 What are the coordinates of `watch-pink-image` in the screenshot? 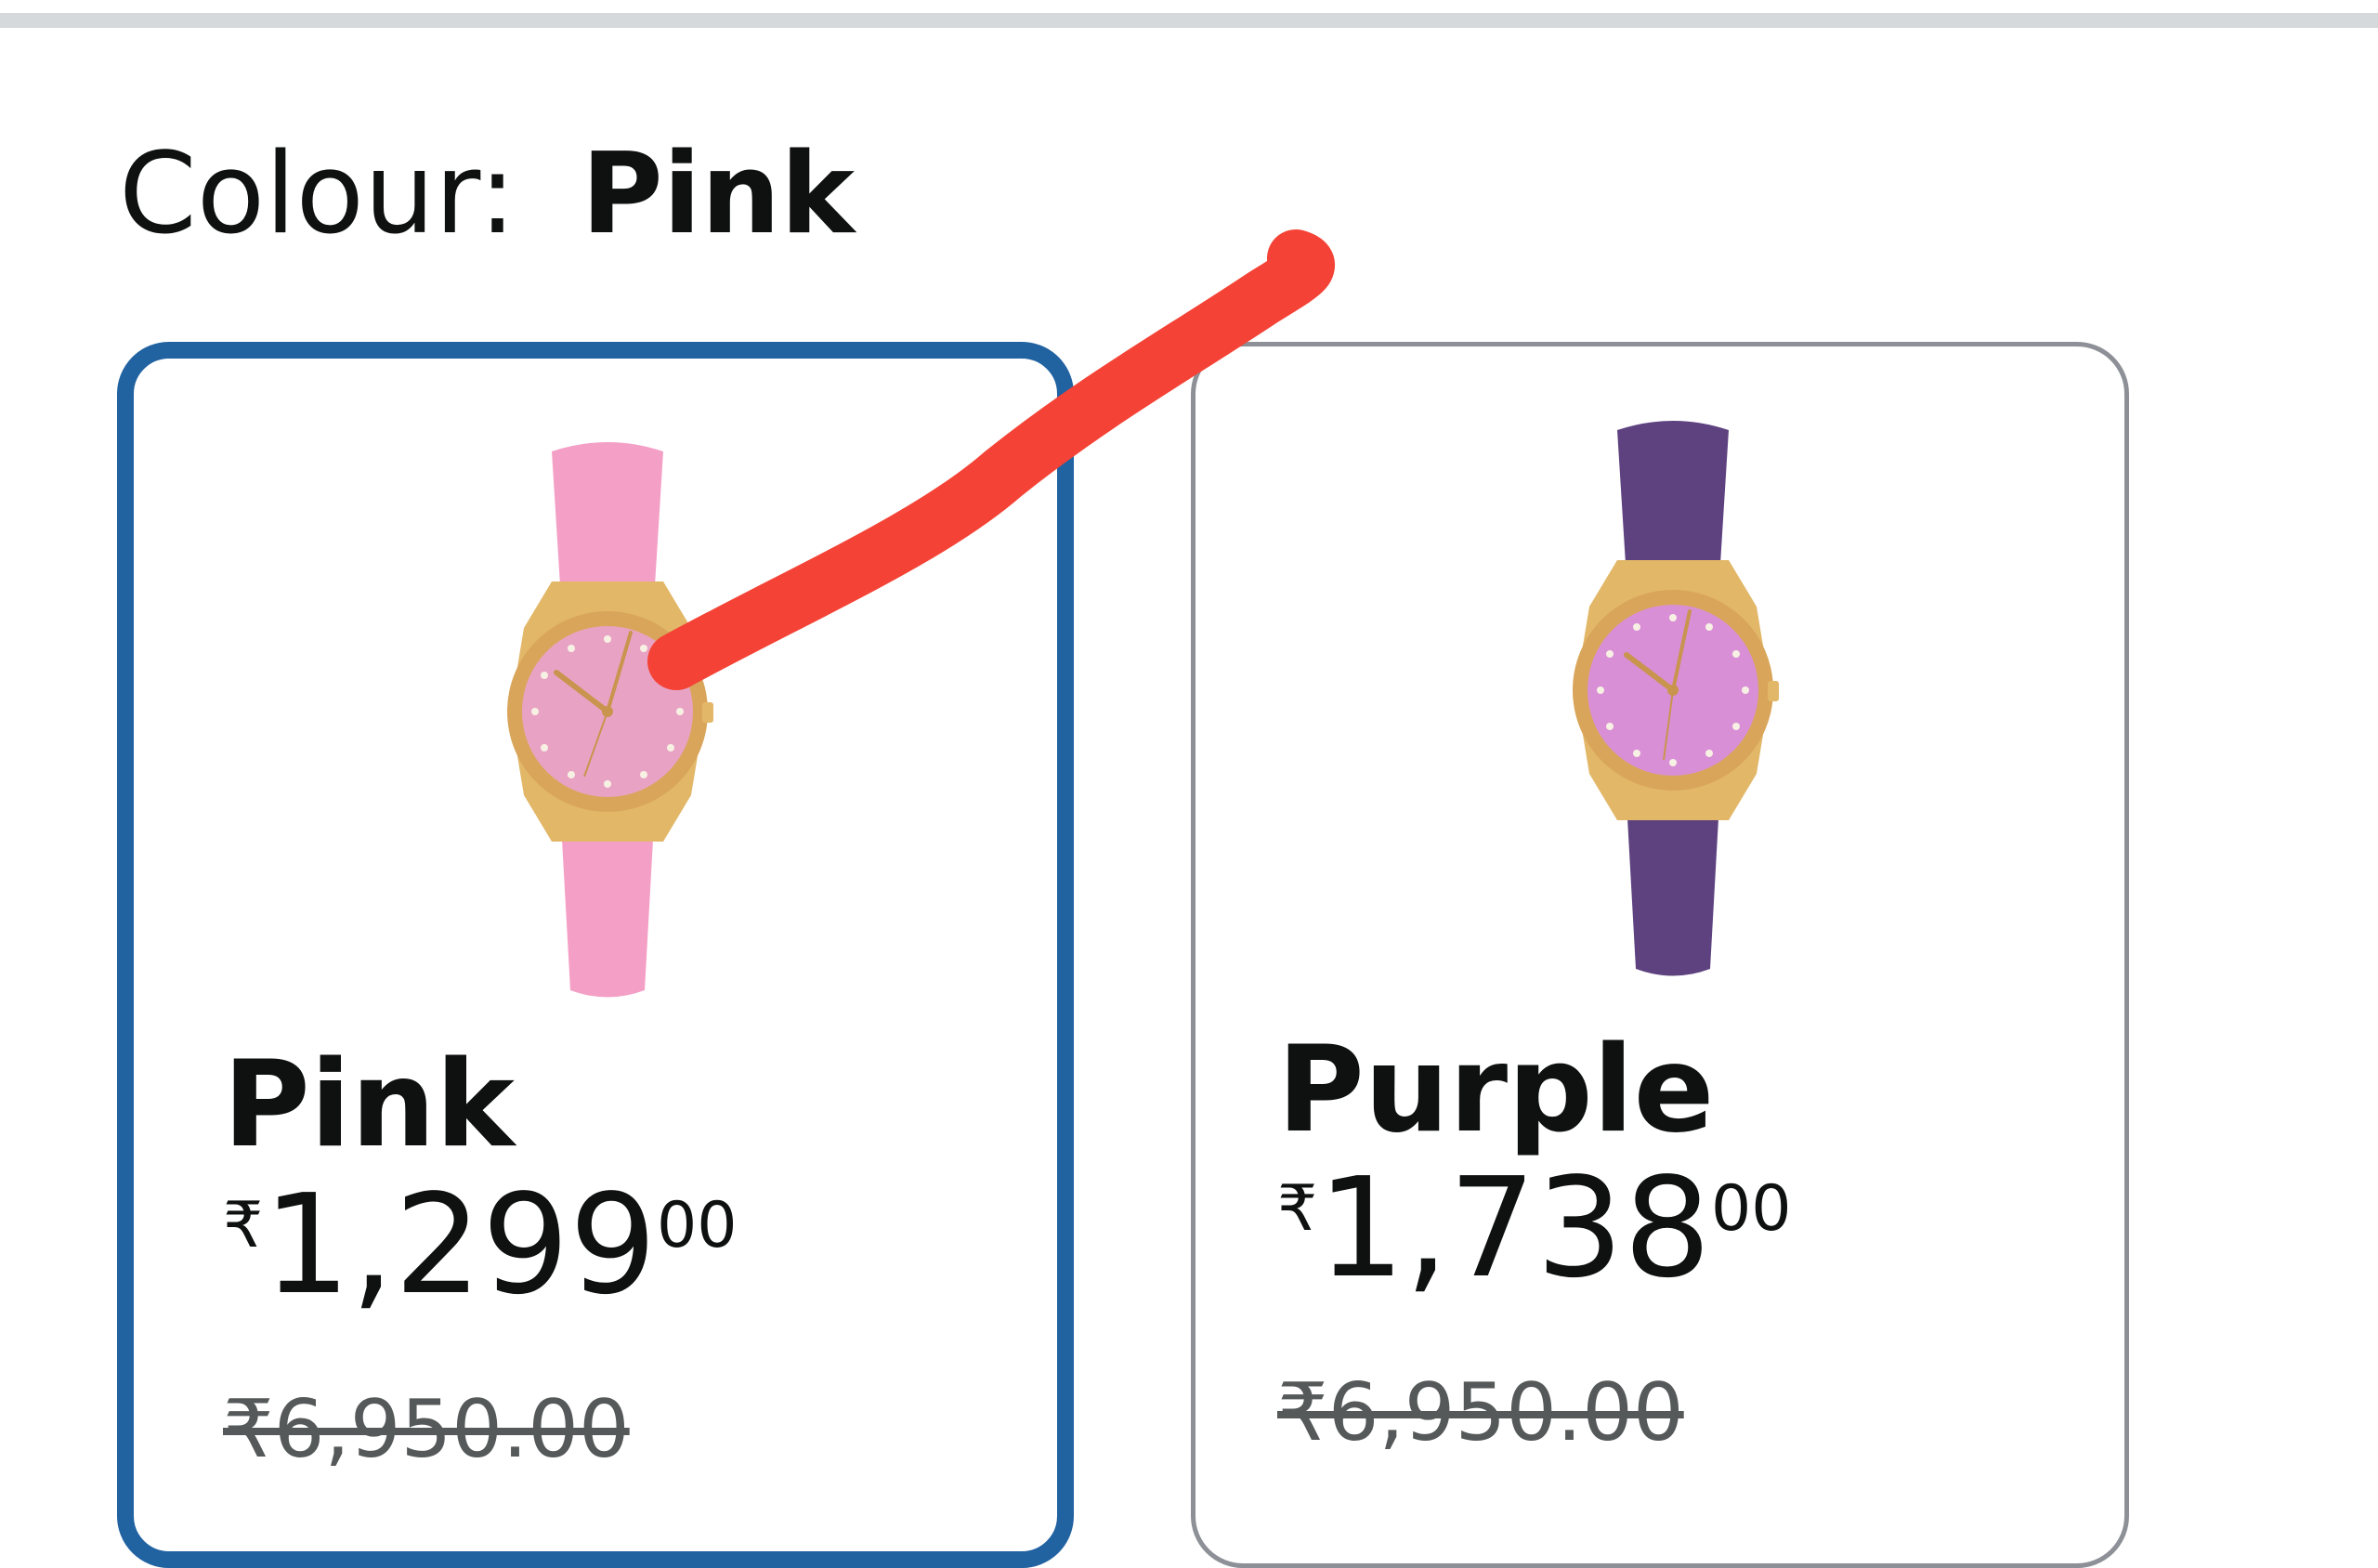 It's located at (610, 720).